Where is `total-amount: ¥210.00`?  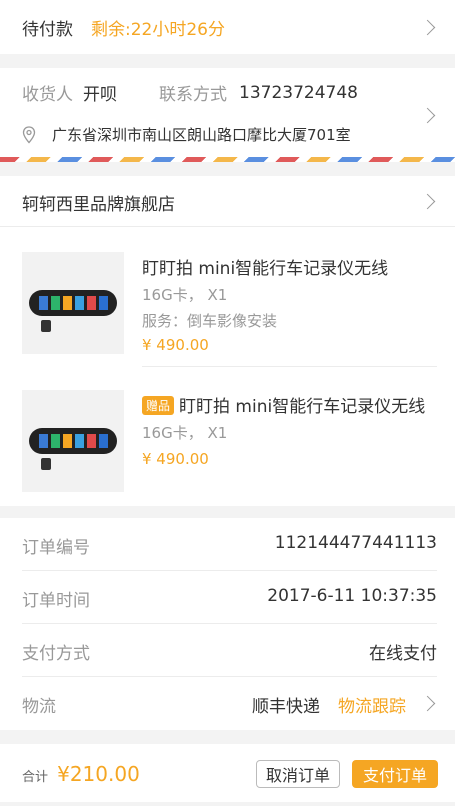
total-amount: ¥210.00 is located at coordinates (98, 774).